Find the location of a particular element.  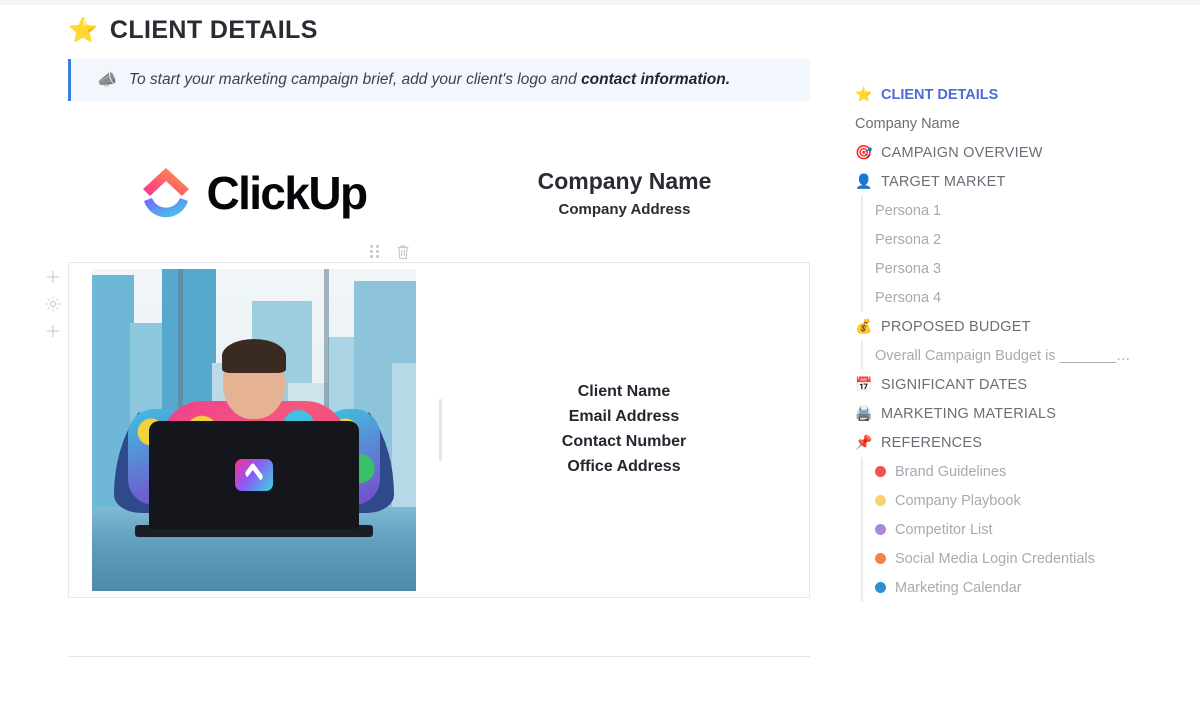

outline-item-campaign-overview: 🎯 CAMPAIGN OVERVIEW is located at coordinates (1027, 152).